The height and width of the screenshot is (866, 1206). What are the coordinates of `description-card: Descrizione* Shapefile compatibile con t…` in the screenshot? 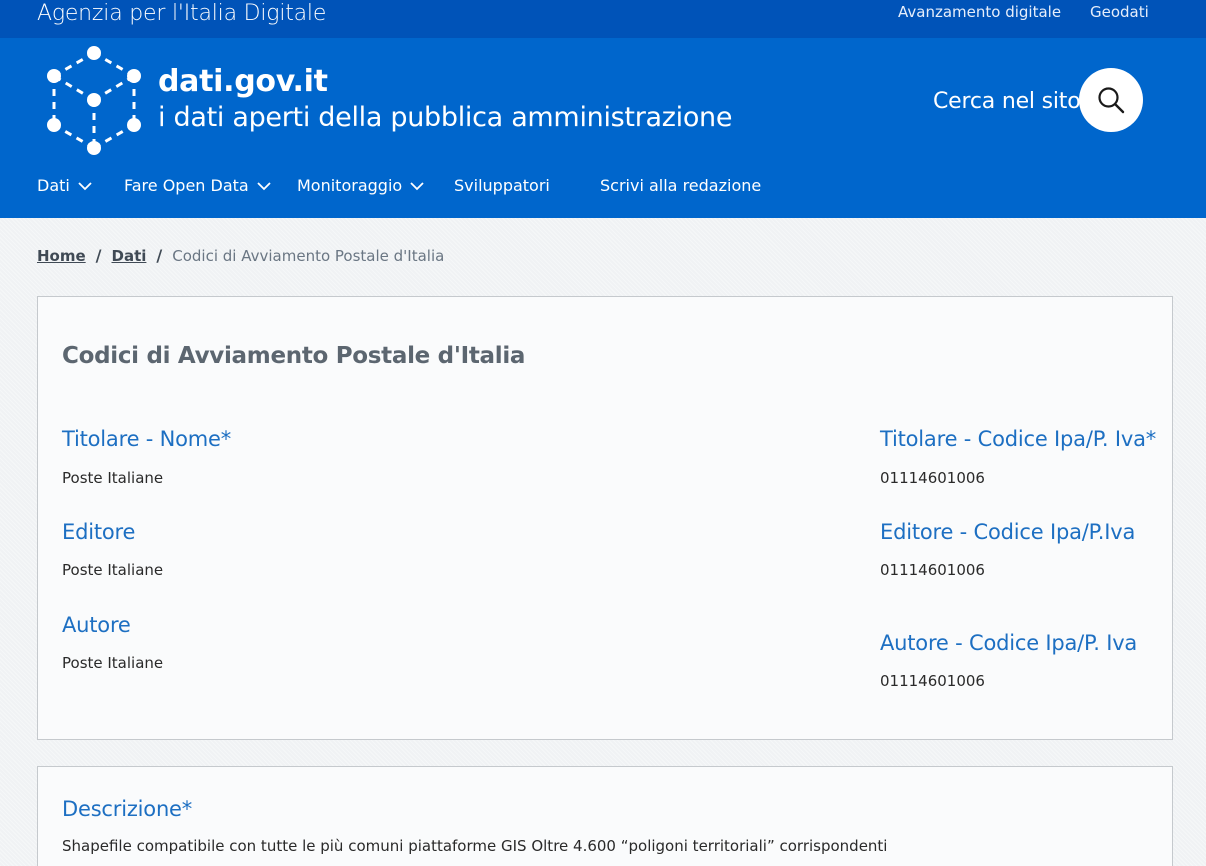 It's located at (605, 816).